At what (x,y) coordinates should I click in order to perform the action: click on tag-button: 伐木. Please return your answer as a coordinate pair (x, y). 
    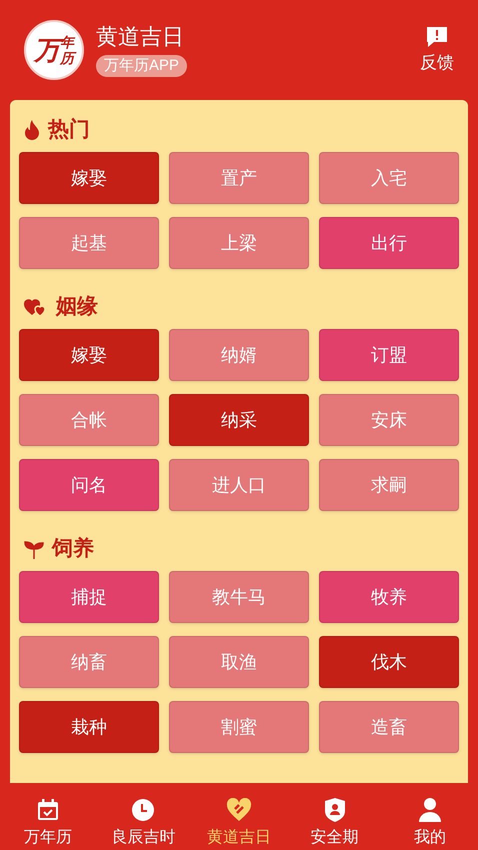
    Looking at the image, I should click on (389, 662).